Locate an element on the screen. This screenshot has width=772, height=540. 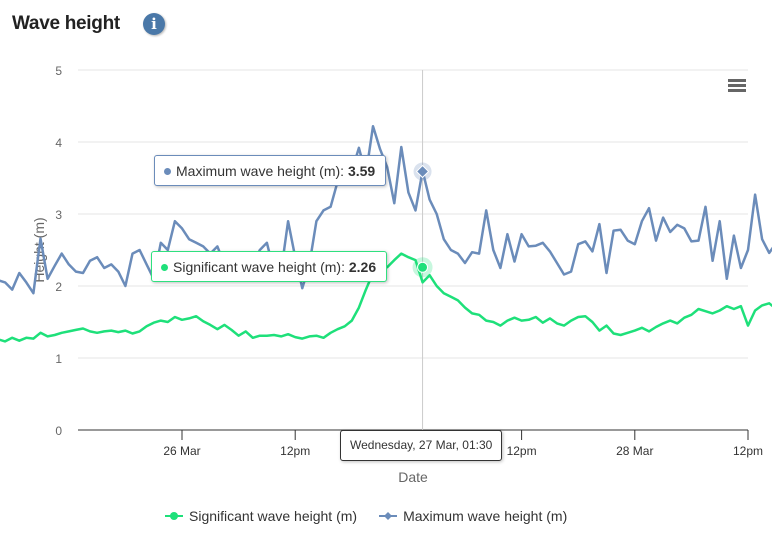
tooltip-date: Wednesday, 27 Mar, 01:30 is located at coordinates (421, 445).